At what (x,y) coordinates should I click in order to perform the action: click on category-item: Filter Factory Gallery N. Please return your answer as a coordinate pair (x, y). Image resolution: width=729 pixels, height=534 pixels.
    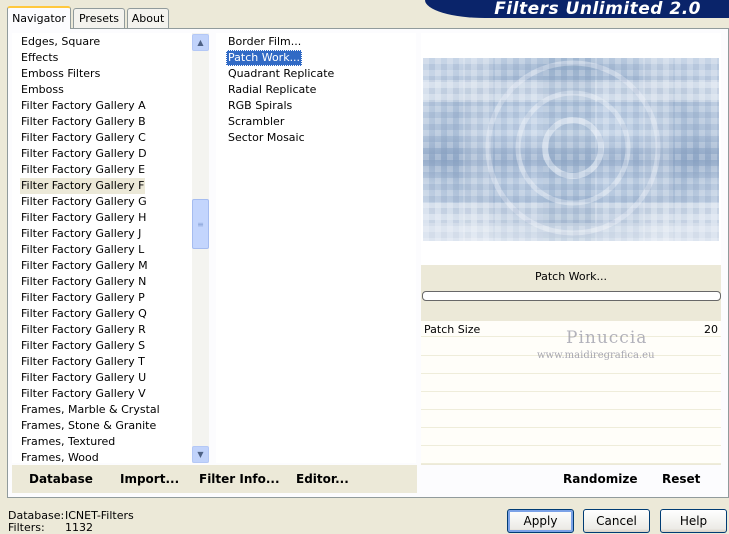
    Looking at the image, I should click on (83, 282).